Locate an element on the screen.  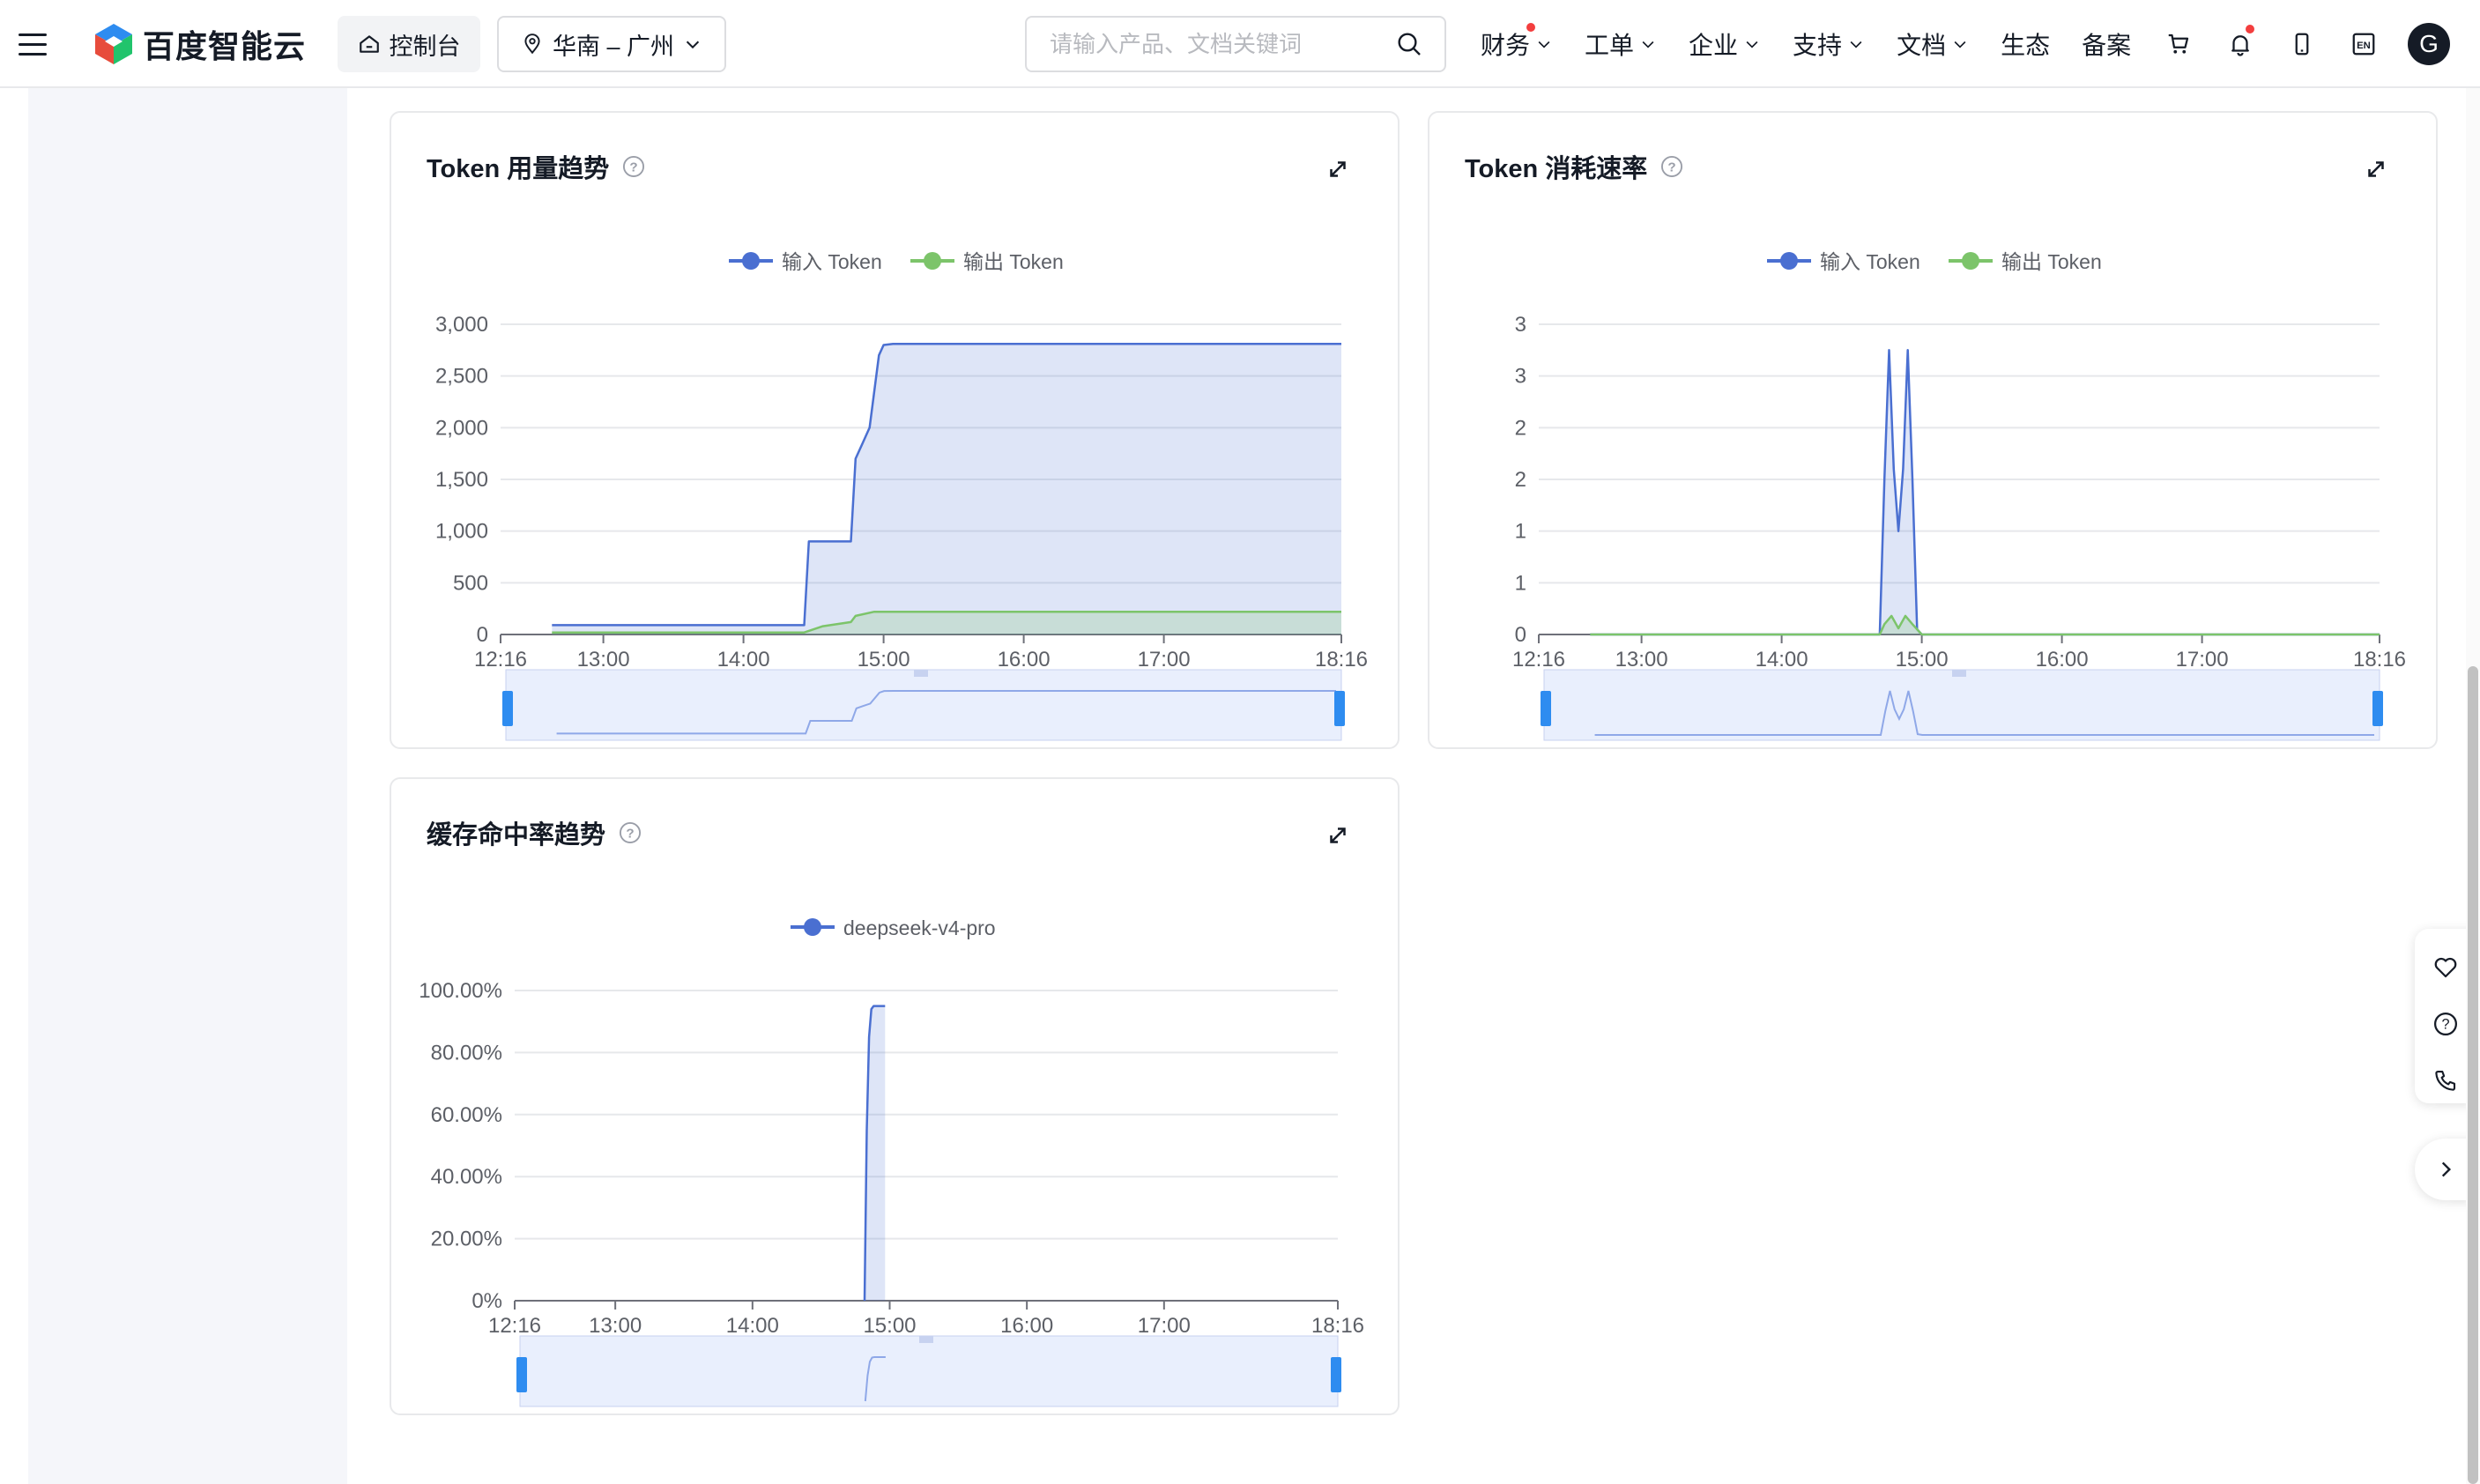
logo: 百度智能云 is located at coordinates (199, 44).